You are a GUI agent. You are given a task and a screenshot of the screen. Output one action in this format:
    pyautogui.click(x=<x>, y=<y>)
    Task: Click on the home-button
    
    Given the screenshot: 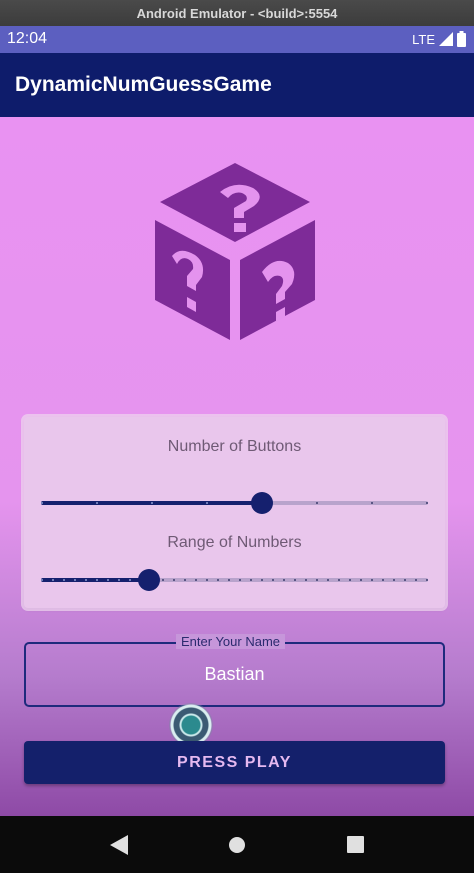 What is the action you would take?
    pyautogui.click(x=237, y=845)
    